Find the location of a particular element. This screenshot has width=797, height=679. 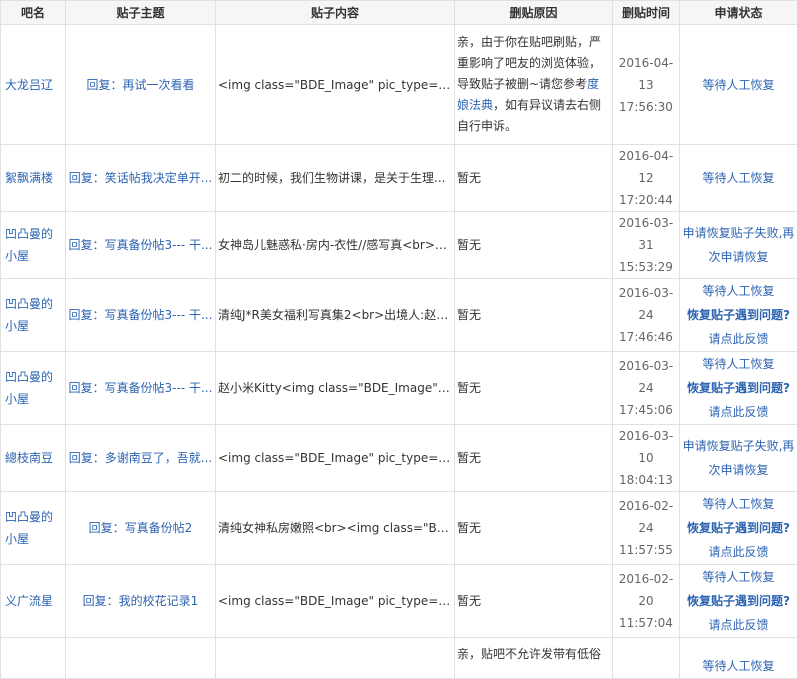

delete-time: 2016-03-2417:45:06 is located at coordinates (646, 388).